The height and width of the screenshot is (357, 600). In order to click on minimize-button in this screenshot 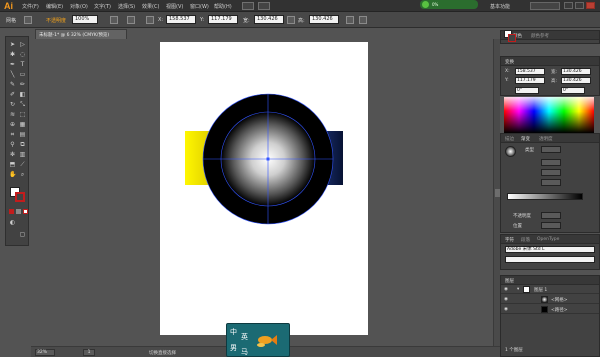, I will do `click(568, 5)`.